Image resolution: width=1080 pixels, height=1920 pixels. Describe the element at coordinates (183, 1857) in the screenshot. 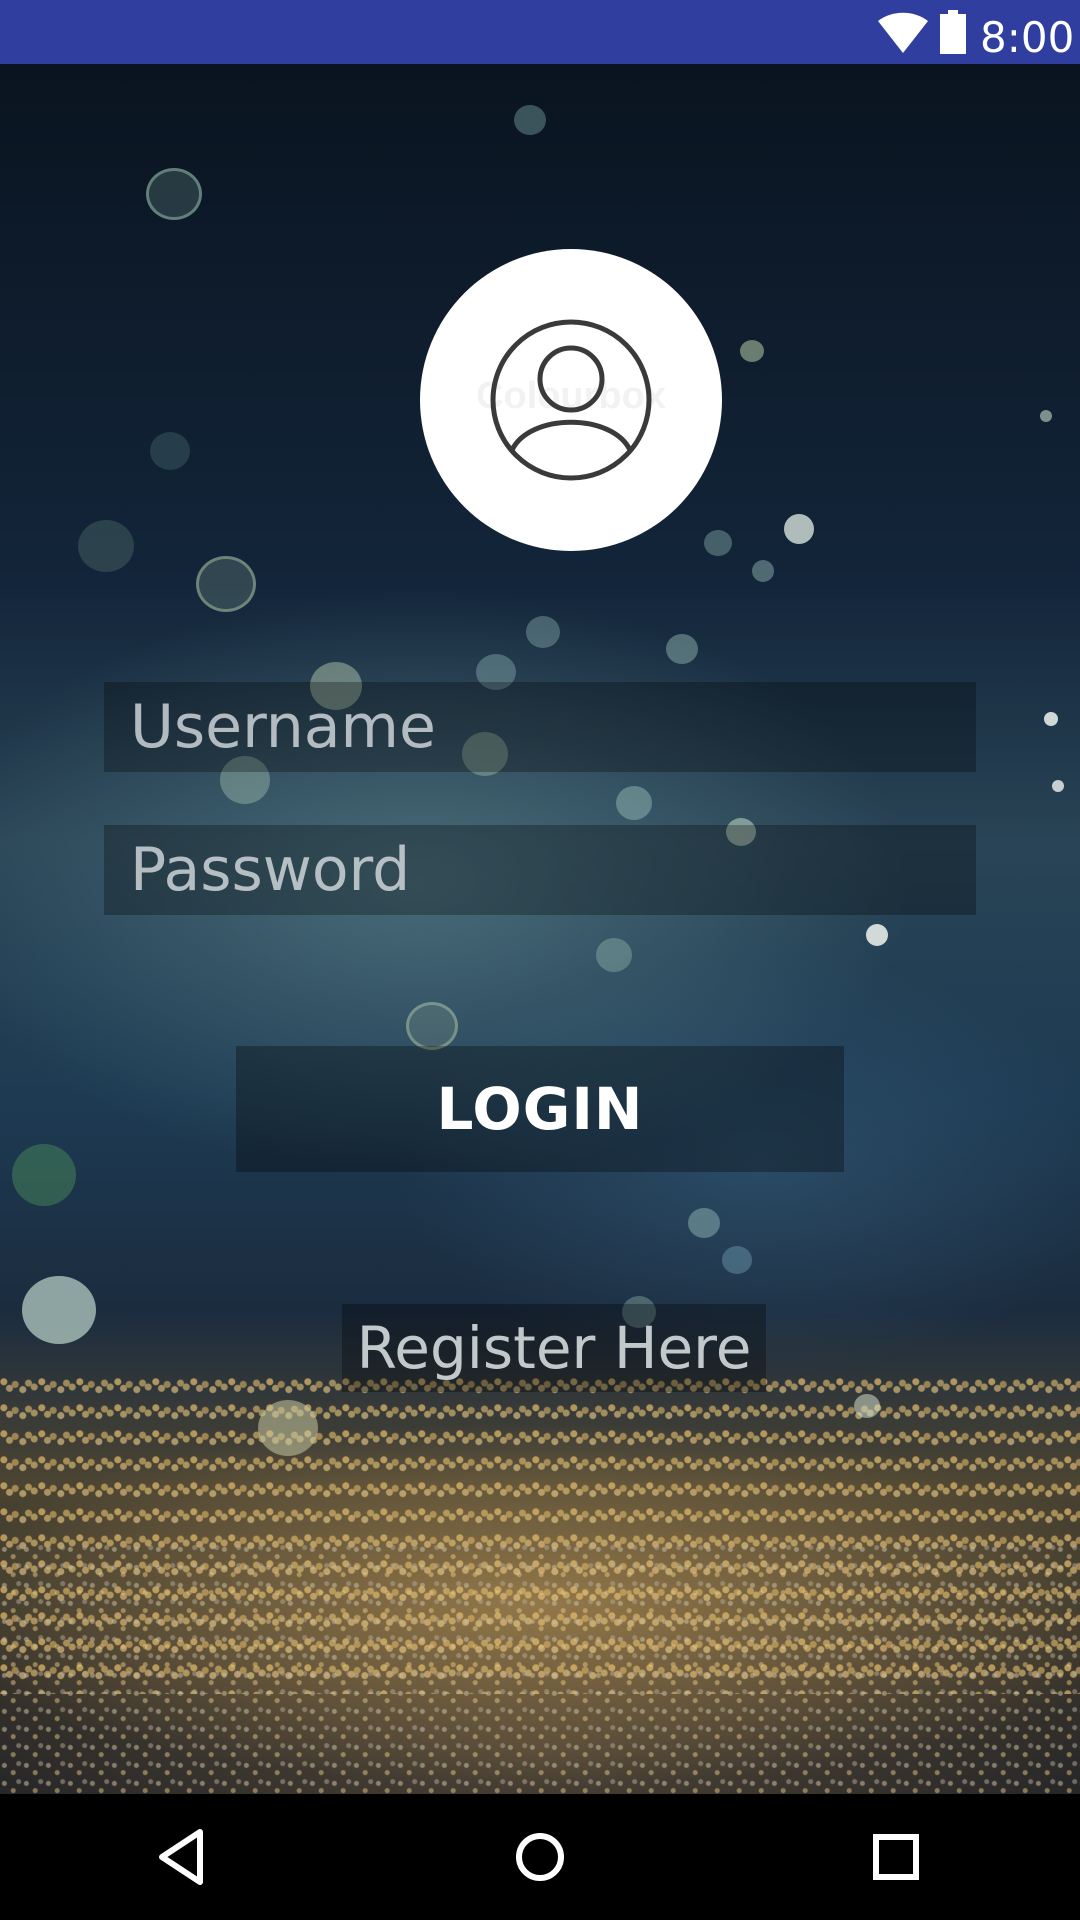

I see `back-icon` at that location.